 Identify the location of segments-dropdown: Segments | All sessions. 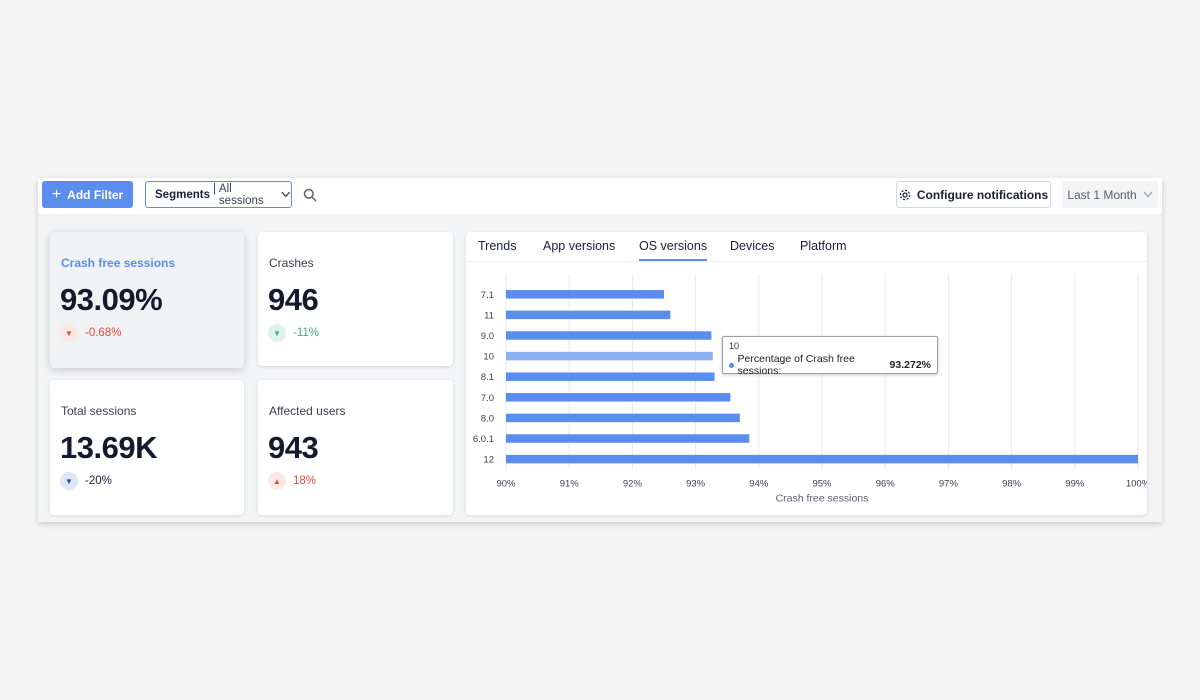
(218, 194).